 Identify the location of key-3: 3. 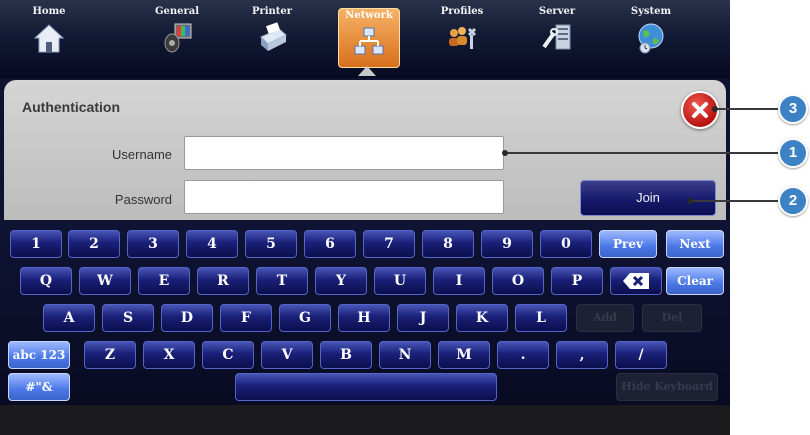
(153, 244).